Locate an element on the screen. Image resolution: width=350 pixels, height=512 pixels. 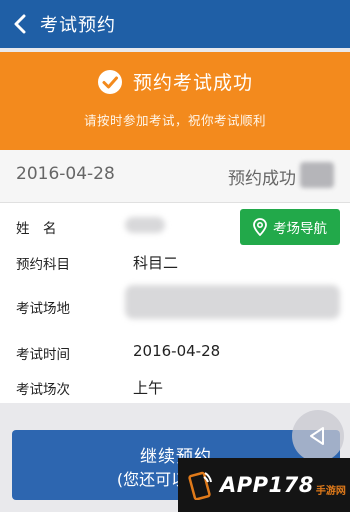
banner-subtitle: 请按时参加考试，祝你考试顺利 is located at coordinates (174, 120).